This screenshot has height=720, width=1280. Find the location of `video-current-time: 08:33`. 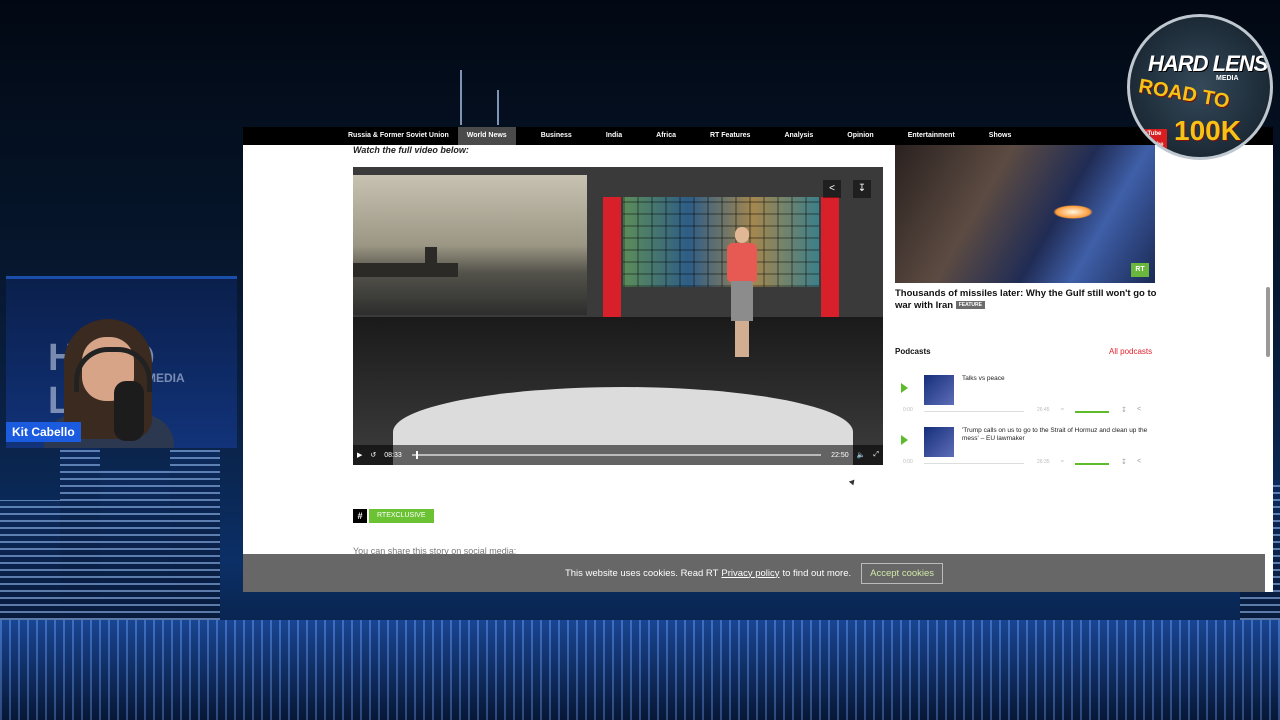

video-current-time: 08:33 is located at coordinates (393, 455).